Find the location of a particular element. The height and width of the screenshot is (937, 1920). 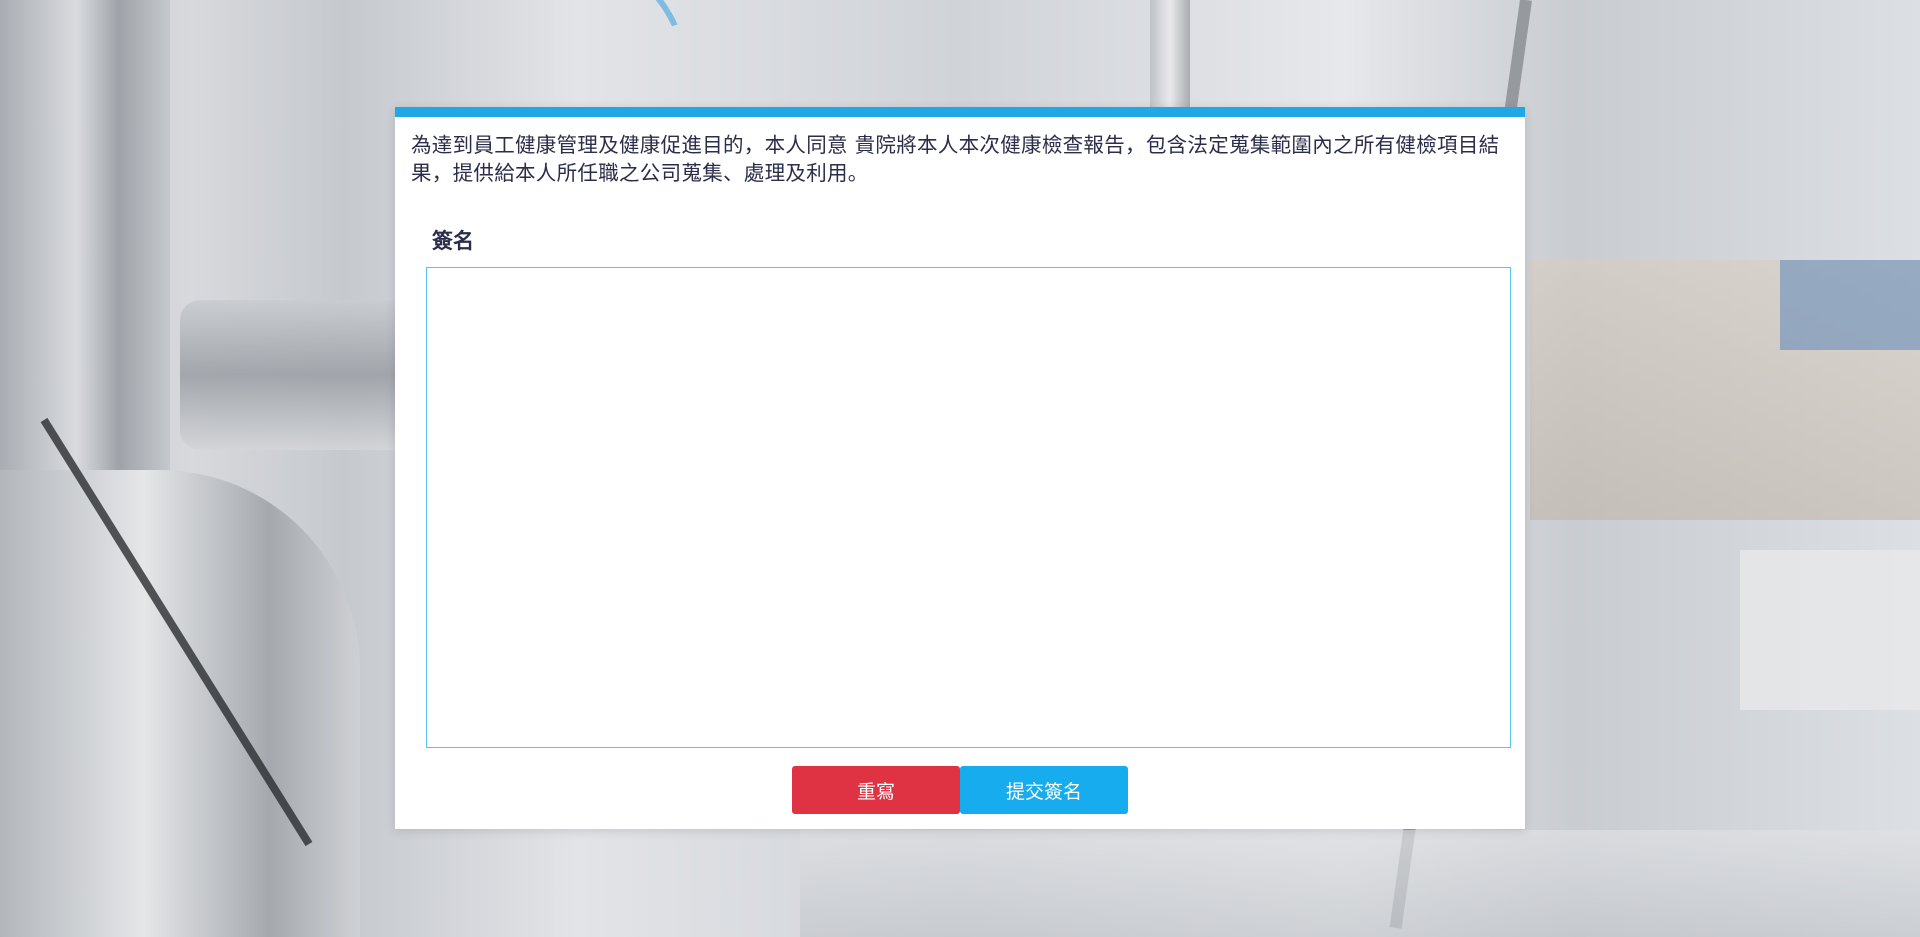

background-flange is located at coordinates (300, 375).